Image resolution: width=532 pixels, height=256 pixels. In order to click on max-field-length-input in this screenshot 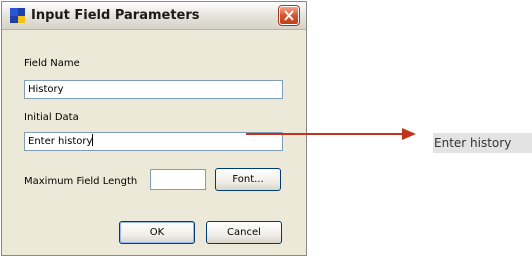, I will do `click(178, 179)`.